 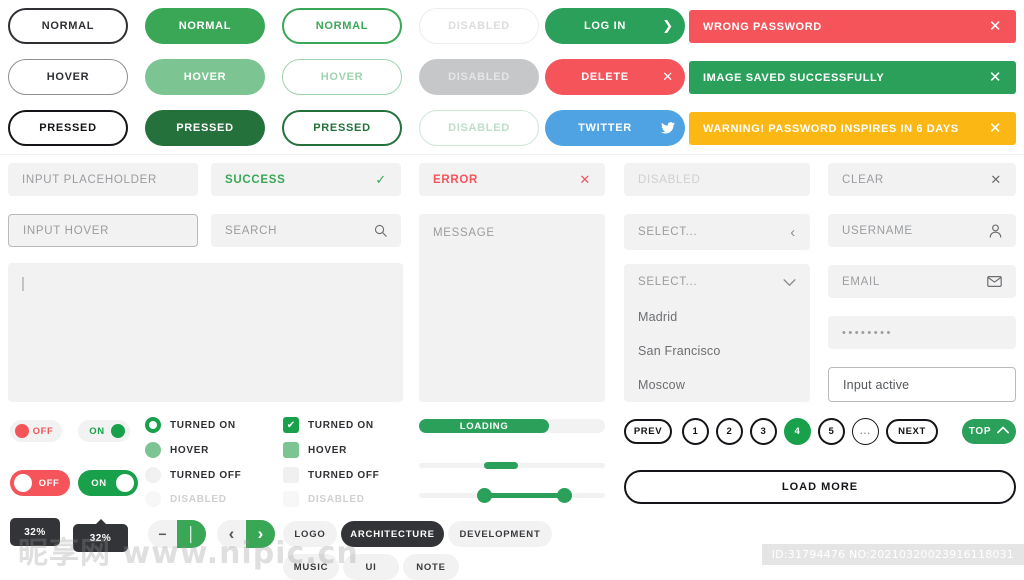 I want to click on input-username: USERNAME, so click(x=922, y=230).